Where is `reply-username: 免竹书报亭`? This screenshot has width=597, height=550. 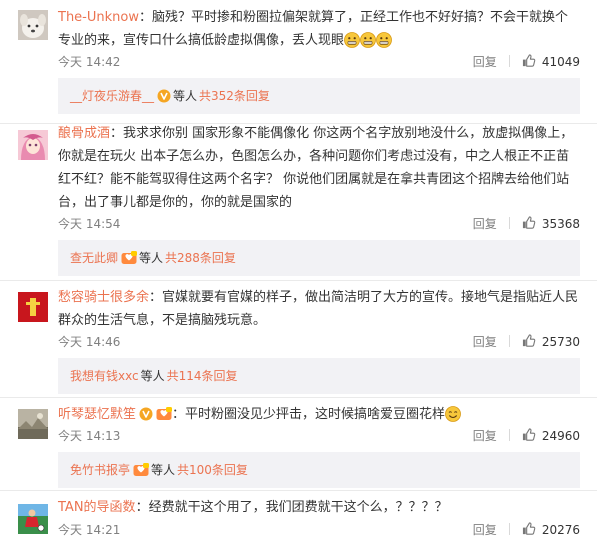
reply-username: 免竹书报亭 is located at coordinates (100, 470).